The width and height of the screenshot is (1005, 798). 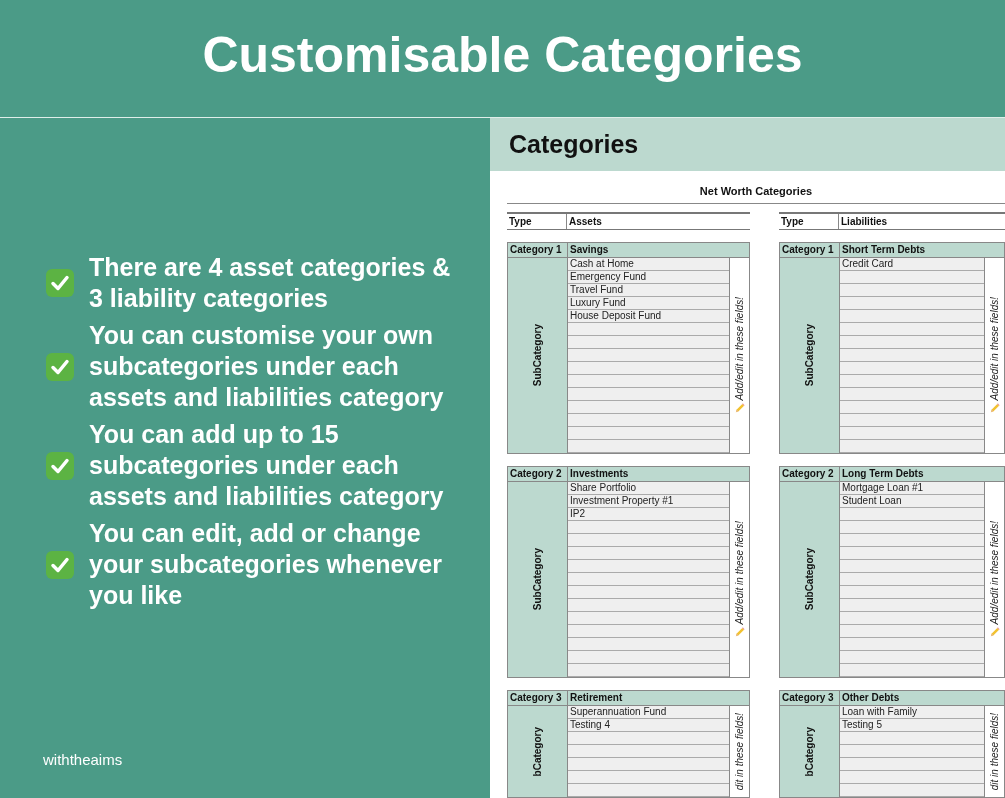 What do you see at coordinates (648, 501) in the screenshot?
I see `subcategory-cell: Investment Property #1` at bounding box center [648, 501].